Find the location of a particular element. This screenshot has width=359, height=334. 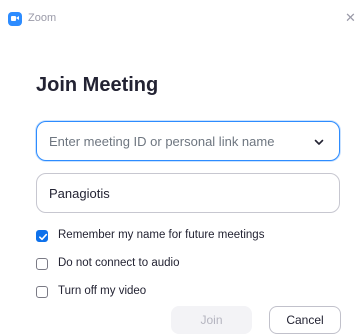

meeting-id-placeholder: Enter meeting ID or personal link name is located at coordinates (162, 141).